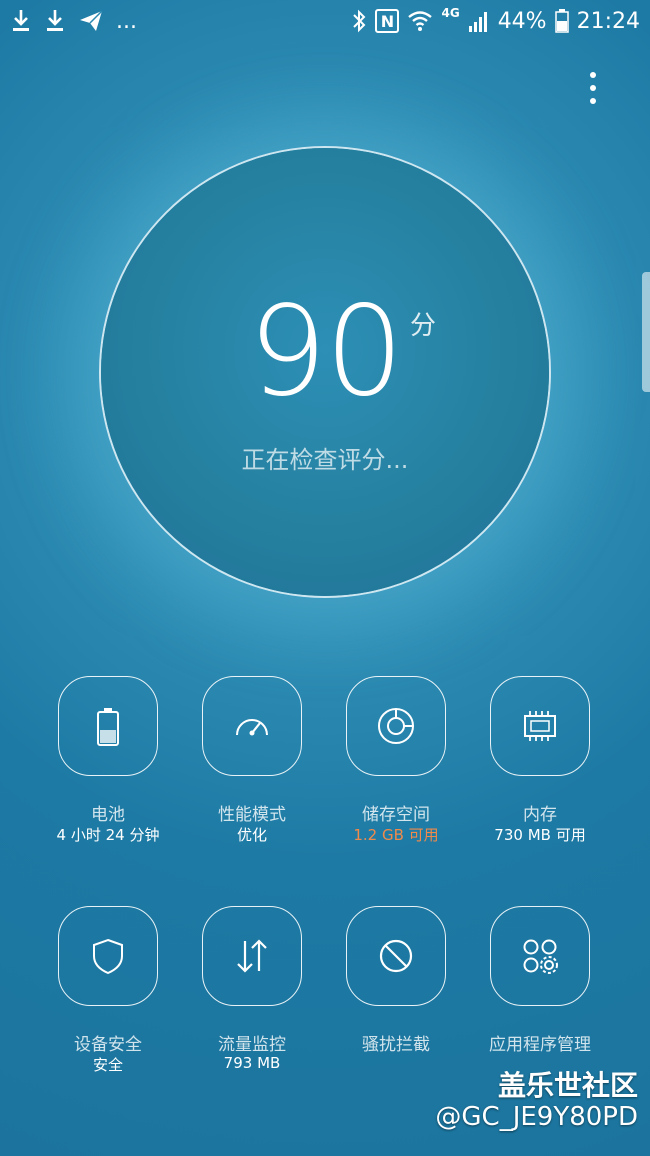 Image resolution: width=650 pixels, height=1156 pixels. I want to click on storage-label: 储存空间, so click(396, 815).